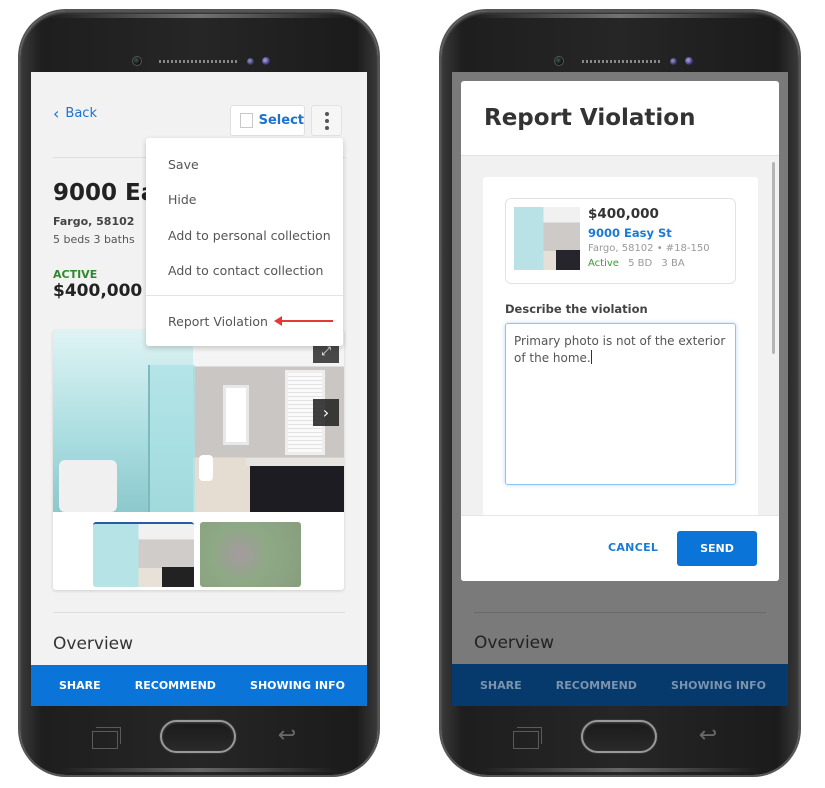  What do you see at coordinates (75, 274) in the screenshot?
I see `listing-status: ACTIVE` at bounding box center [75, 274].